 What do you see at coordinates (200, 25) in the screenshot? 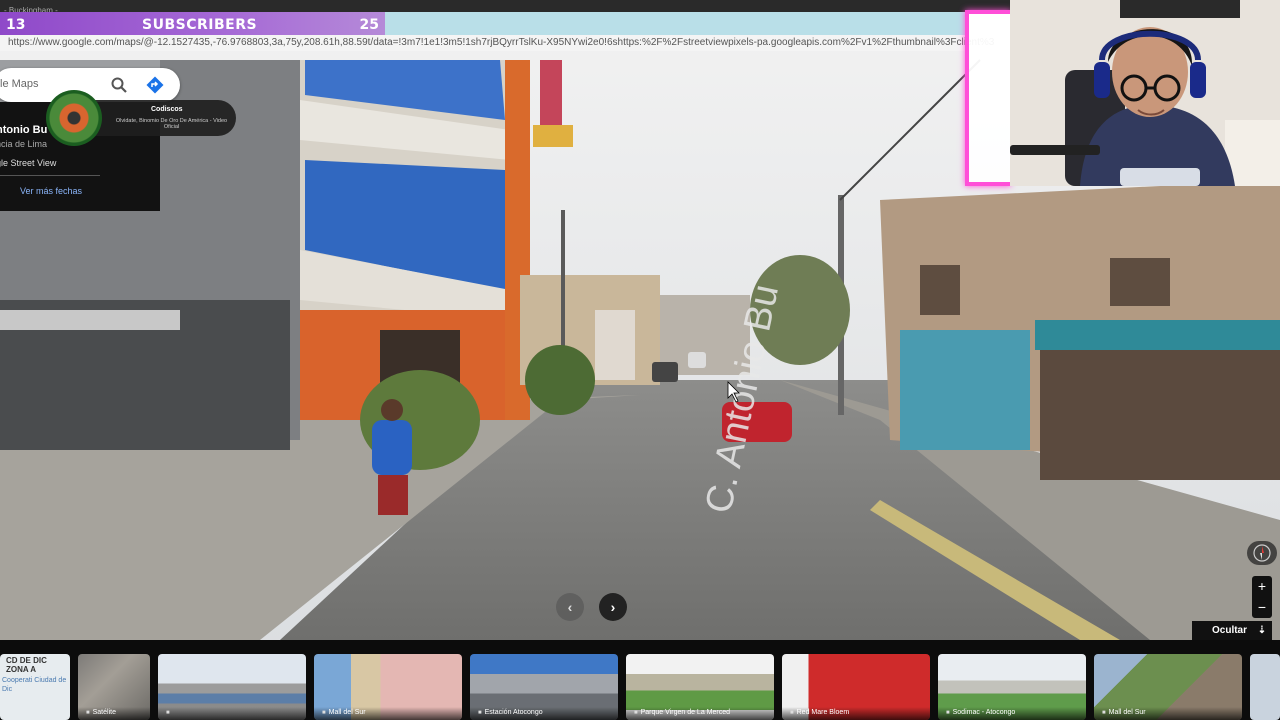
I see `subscriber-title: SUBSCRIBERS` at bounding box center [200, 25].